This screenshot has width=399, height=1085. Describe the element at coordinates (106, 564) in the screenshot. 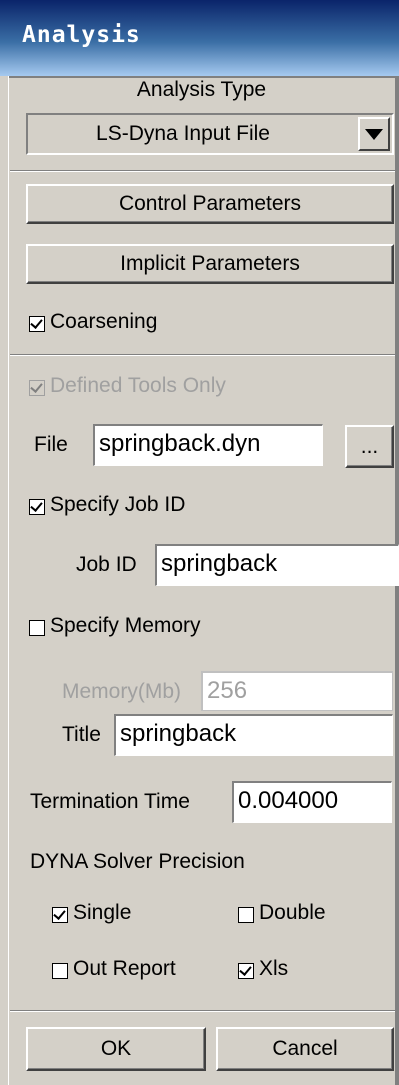

I see `job-id-label: Job ID` at that location.